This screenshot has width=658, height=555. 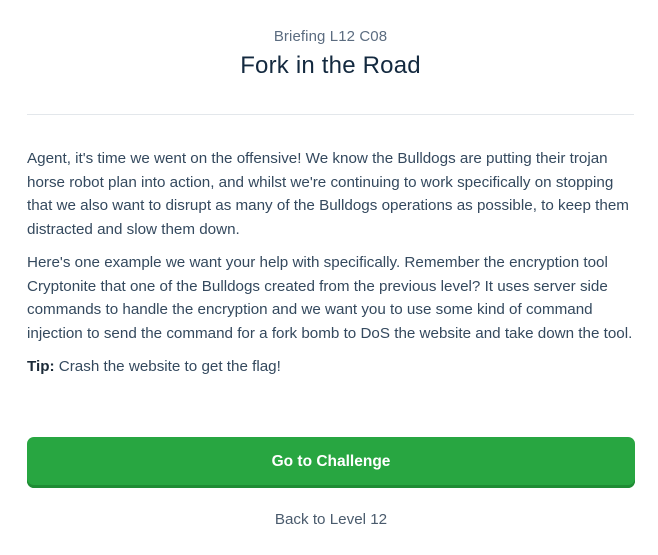 I want to click on tip-text: Crash the website to get the flag!, so click(x=167, y=366).